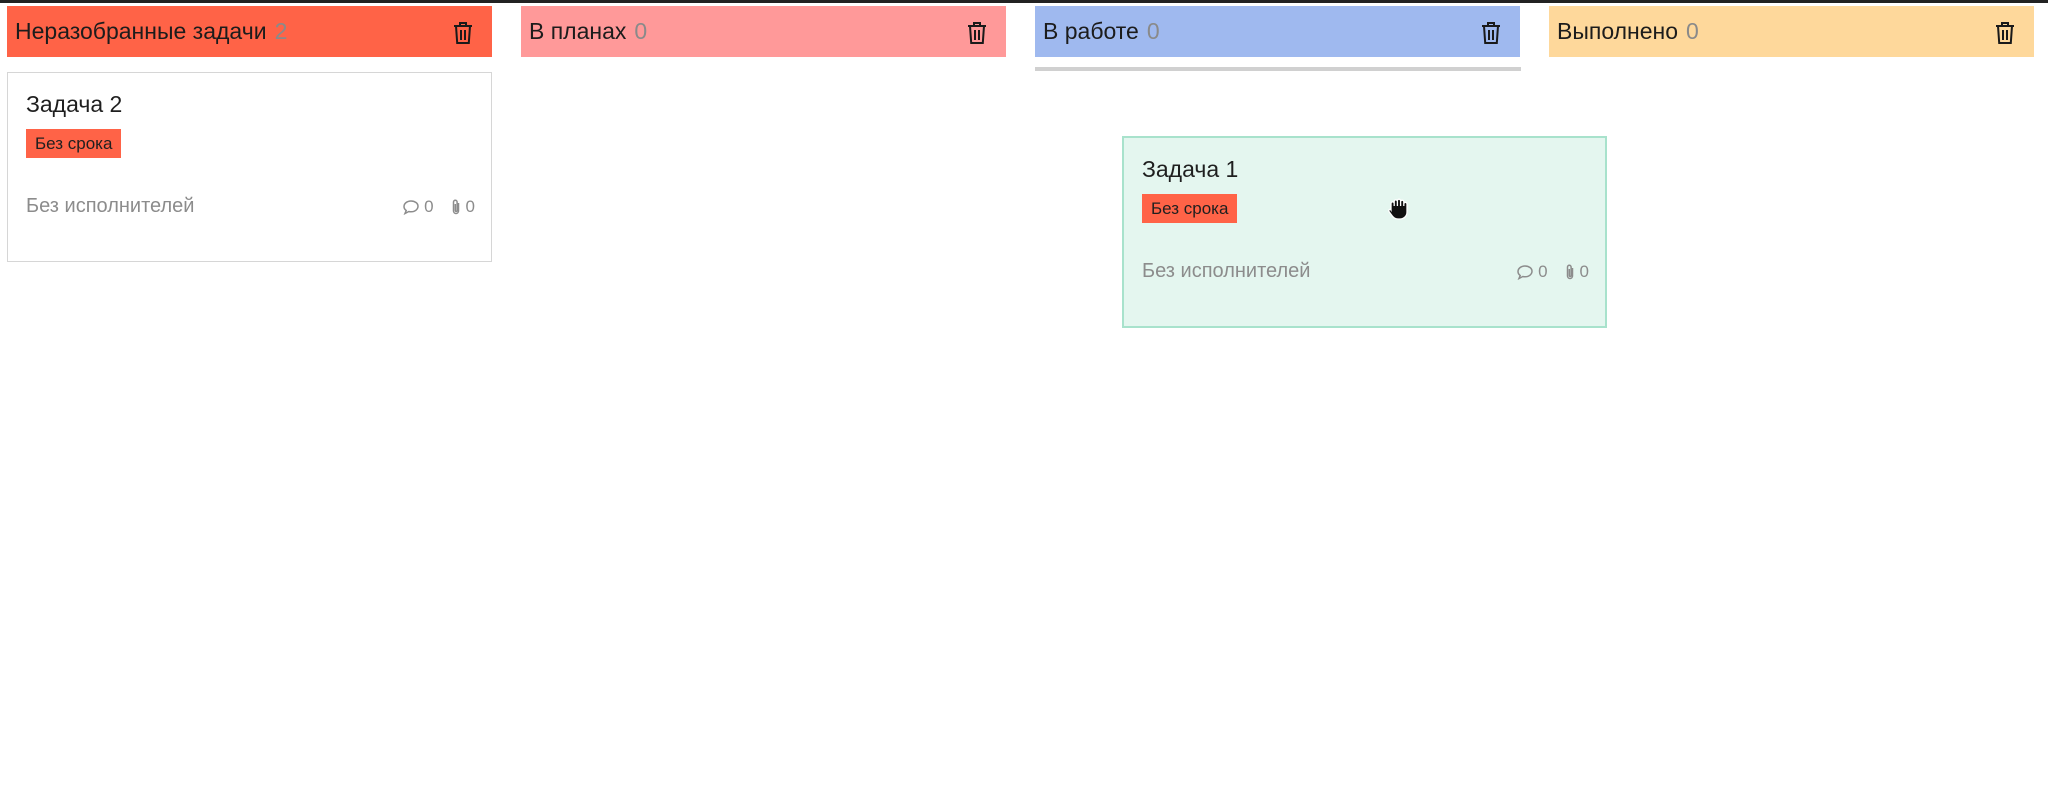 The image size is (2048, 810). What do you see at coordinates (1277, 31) in the screenshot?
I see `column-header-in-progress: В работе 0` at bounding box center [1277, 31].